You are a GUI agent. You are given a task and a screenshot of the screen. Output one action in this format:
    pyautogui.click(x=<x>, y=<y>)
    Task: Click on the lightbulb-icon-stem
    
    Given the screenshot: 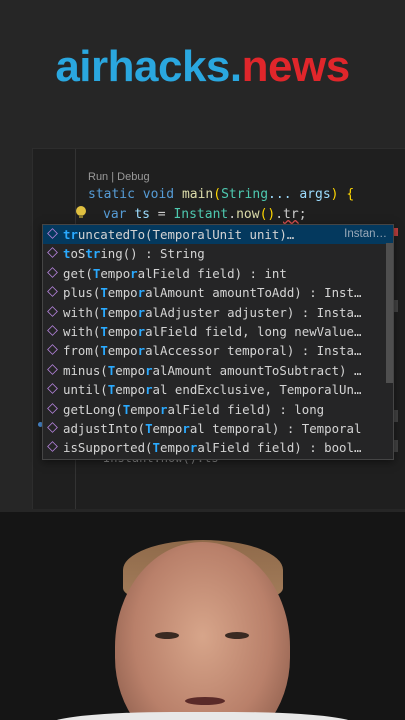 What is the action you would take?
    pyautogui.click(x=81, y=216)
    